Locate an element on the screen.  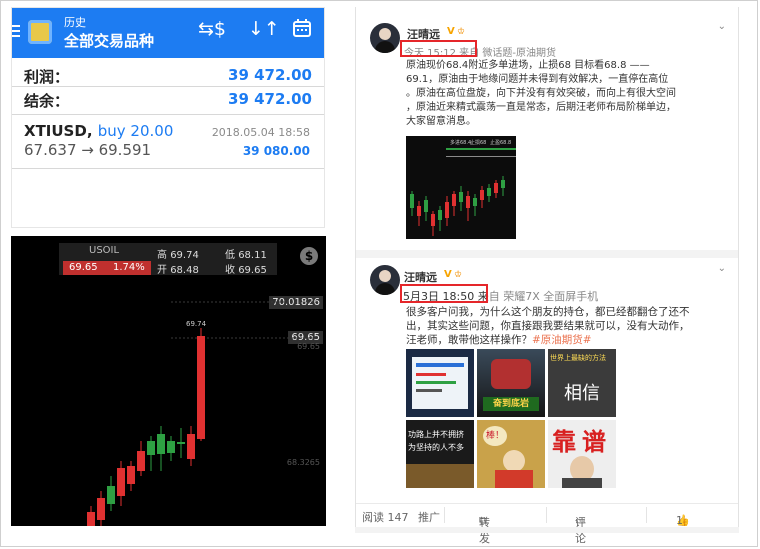
profit-label: 利润： is located at coordinates (47, 77).